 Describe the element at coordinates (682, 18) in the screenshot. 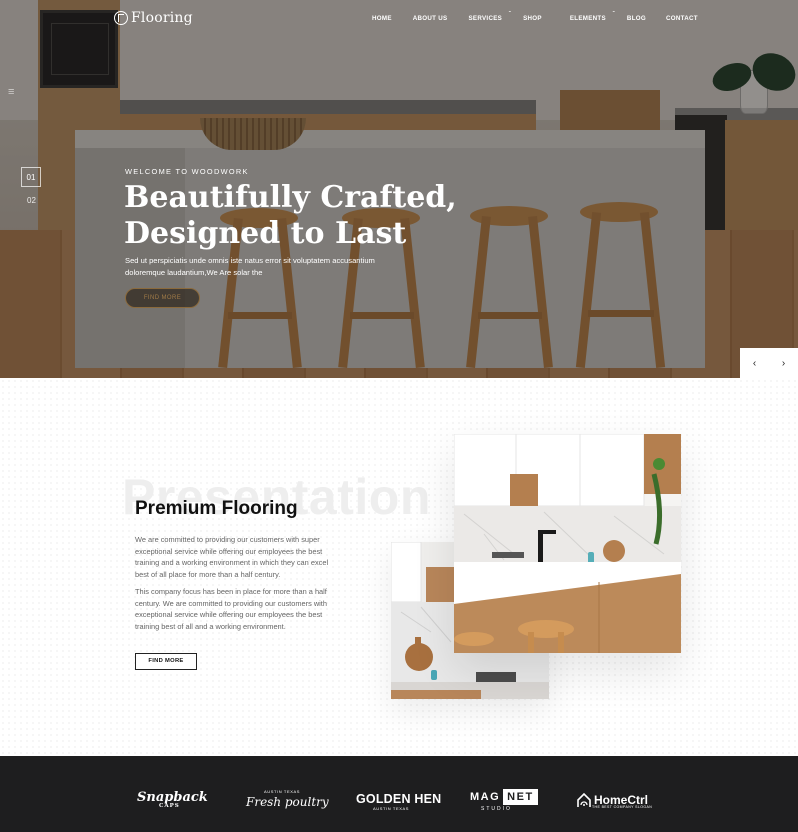

I see `nav-item-contact: CONTACT` at that location.